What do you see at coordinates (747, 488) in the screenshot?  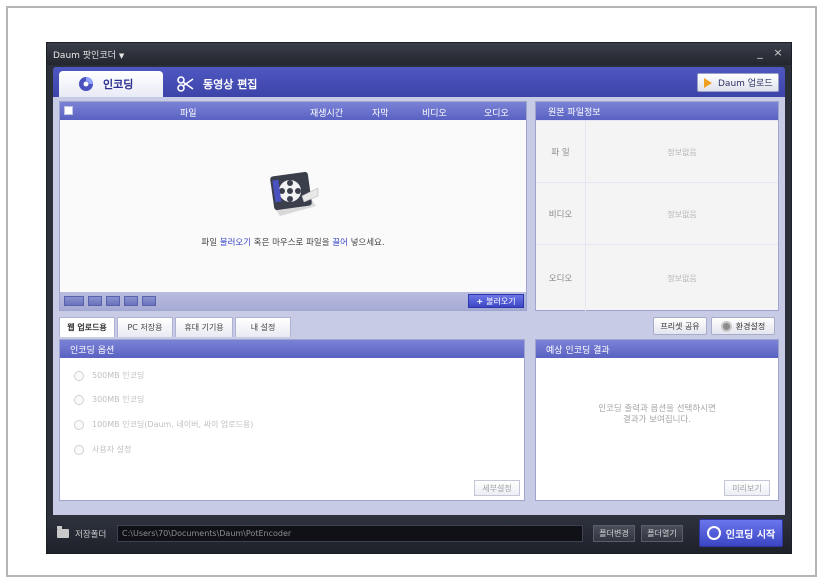 I see `preview-button: 미리보기` at bounding box center [747, 488].